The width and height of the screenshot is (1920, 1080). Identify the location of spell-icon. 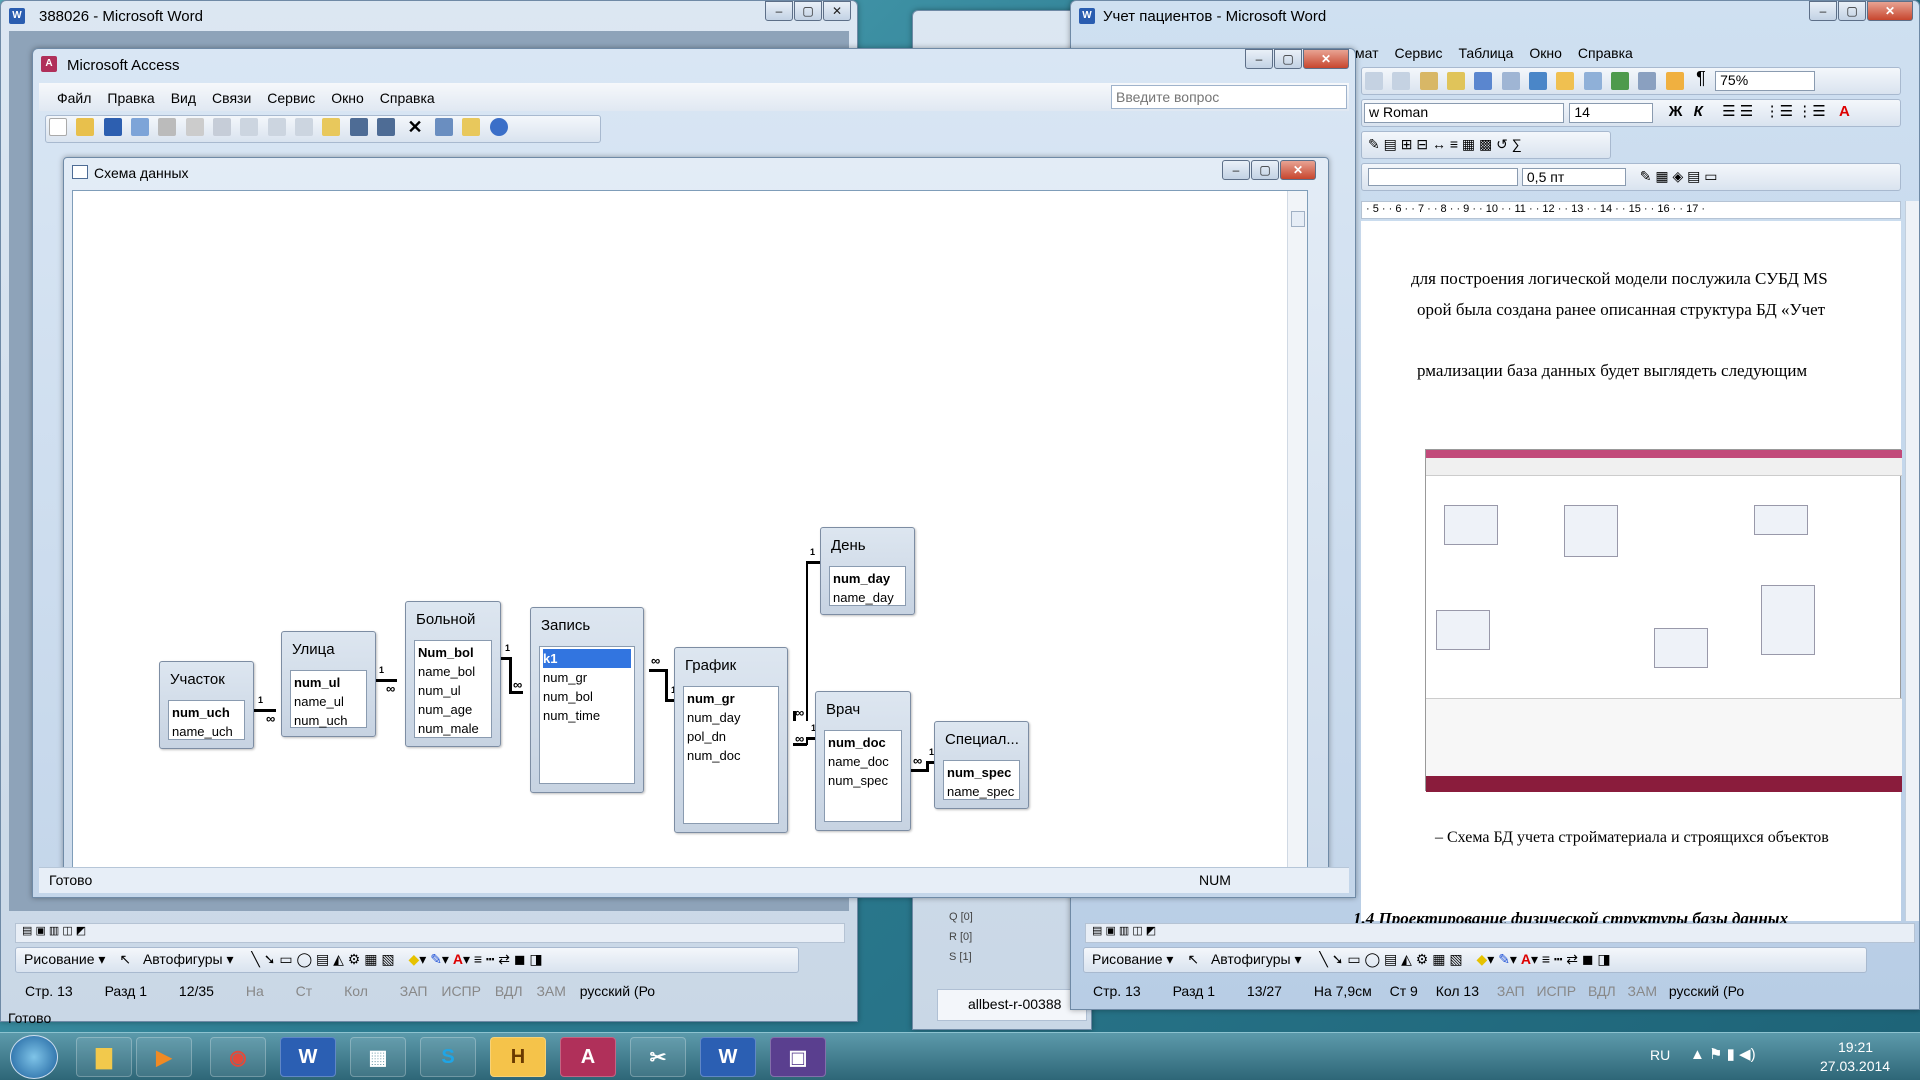
(222, 127).